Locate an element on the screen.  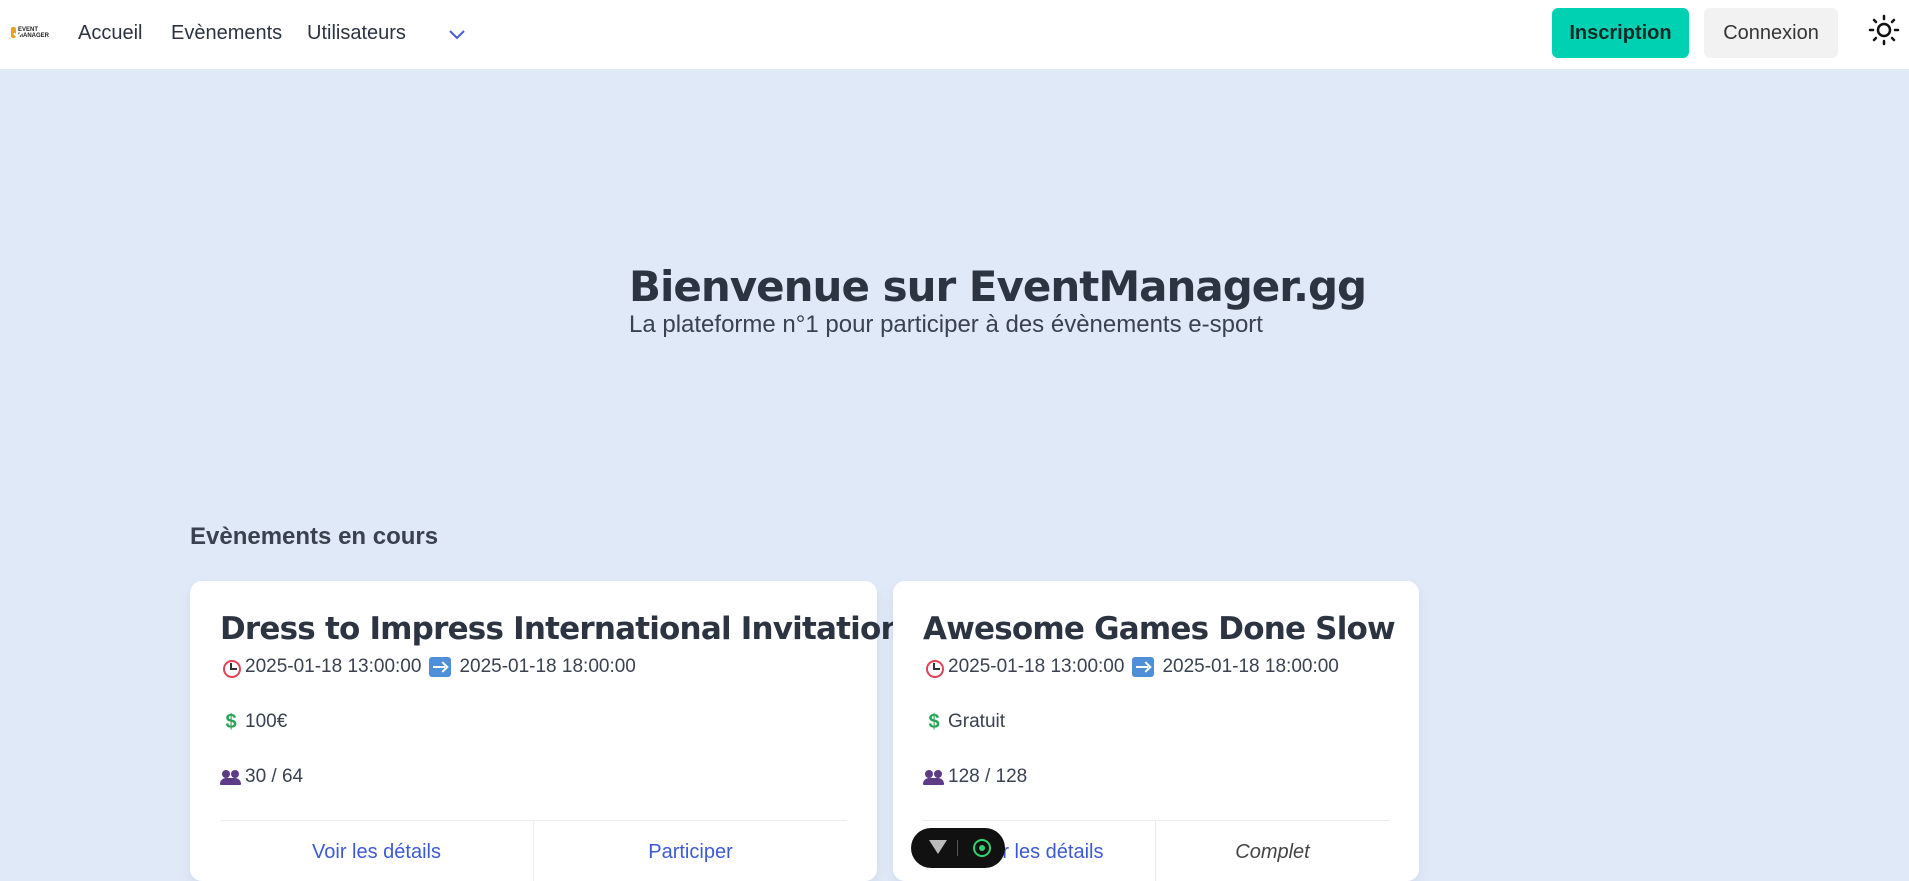
card-divider is located at coordinates (1156, 820).